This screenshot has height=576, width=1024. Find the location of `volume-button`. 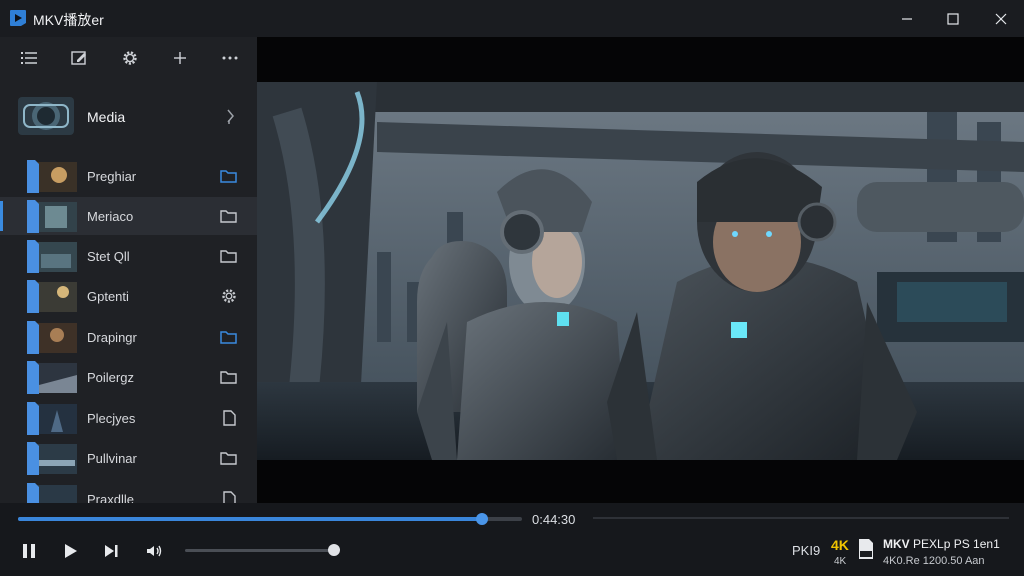

volume-button is located at coordinates (154, 551).